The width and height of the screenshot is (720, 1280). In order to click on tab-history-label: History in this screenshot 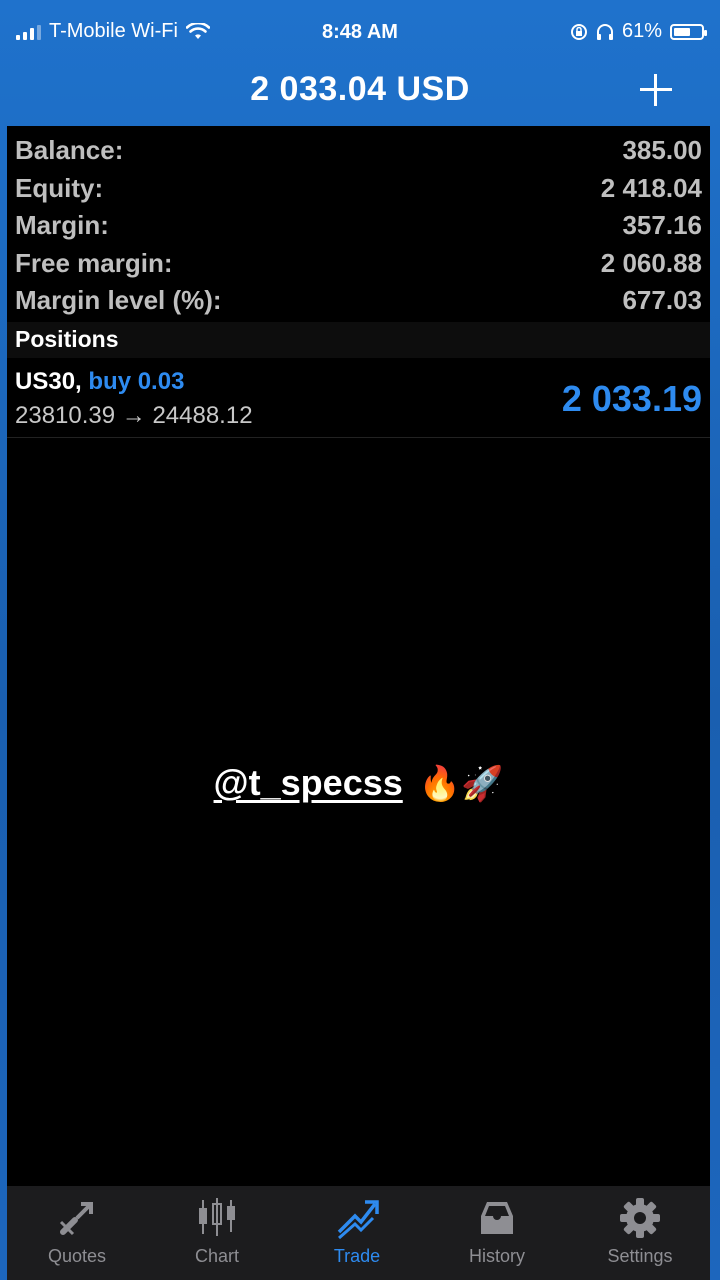, I will do `click(496, 1256)`.